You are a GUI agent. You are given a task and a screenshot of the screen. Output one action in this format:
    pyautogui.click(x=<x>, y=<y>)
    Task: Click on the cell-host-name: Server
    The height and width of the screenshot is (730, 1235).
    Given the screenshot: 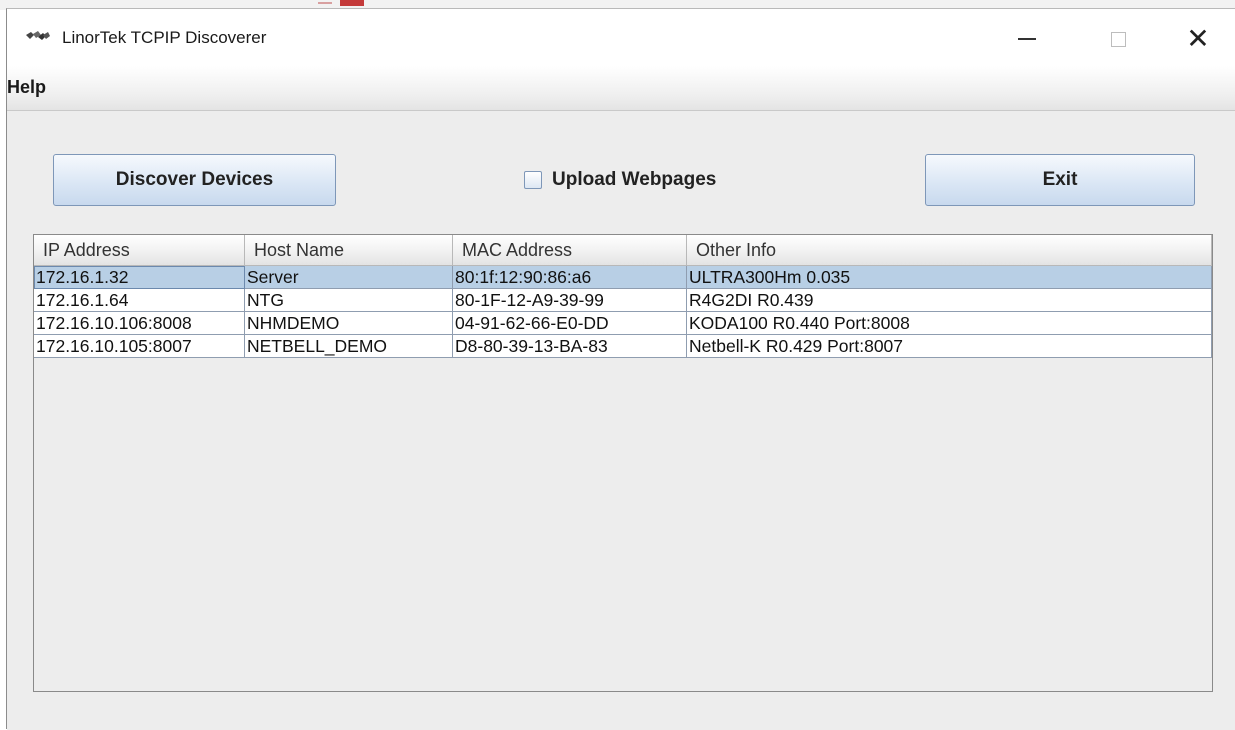 What is the action you would take?
    pyautogui.click(x=349, y=277)
    